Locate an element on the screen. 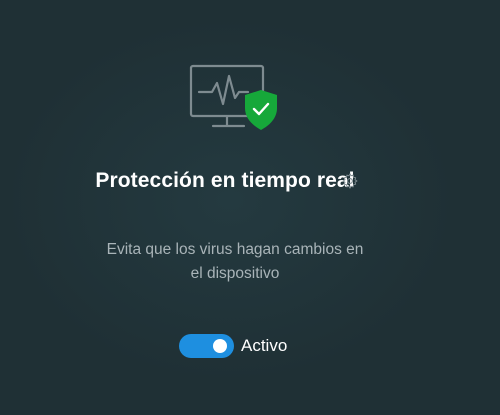  protection-toggle-row: Activo is located at coordinates (233, 346).